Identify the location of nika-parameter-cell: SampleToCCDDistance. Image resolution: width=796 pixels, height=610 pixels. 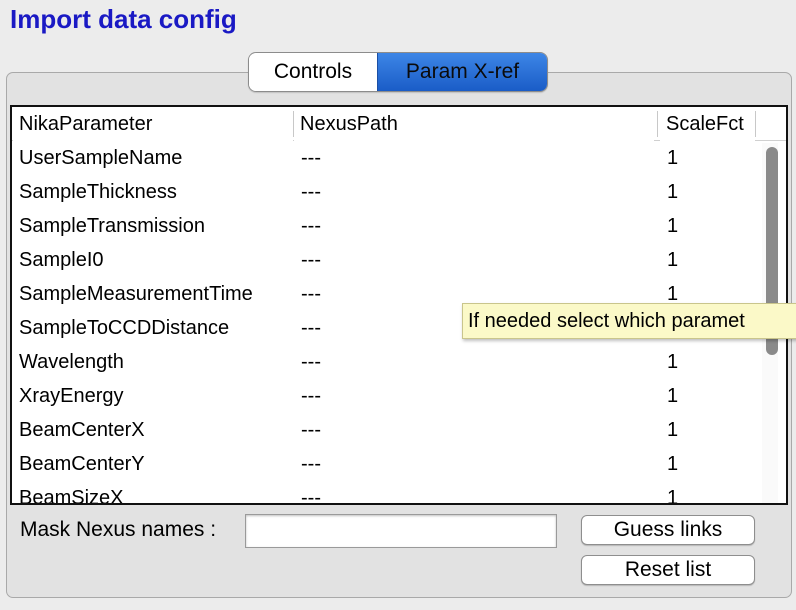
(124, 328).